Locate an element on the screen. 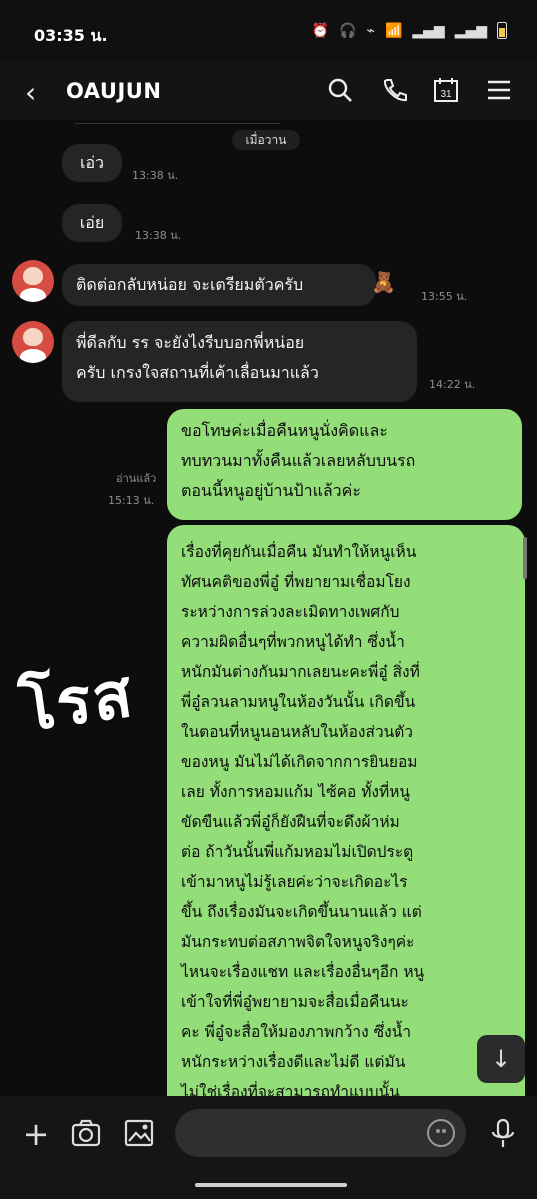 The image size is (537, 1199). battery-icon is located at coordinates (502, 30).